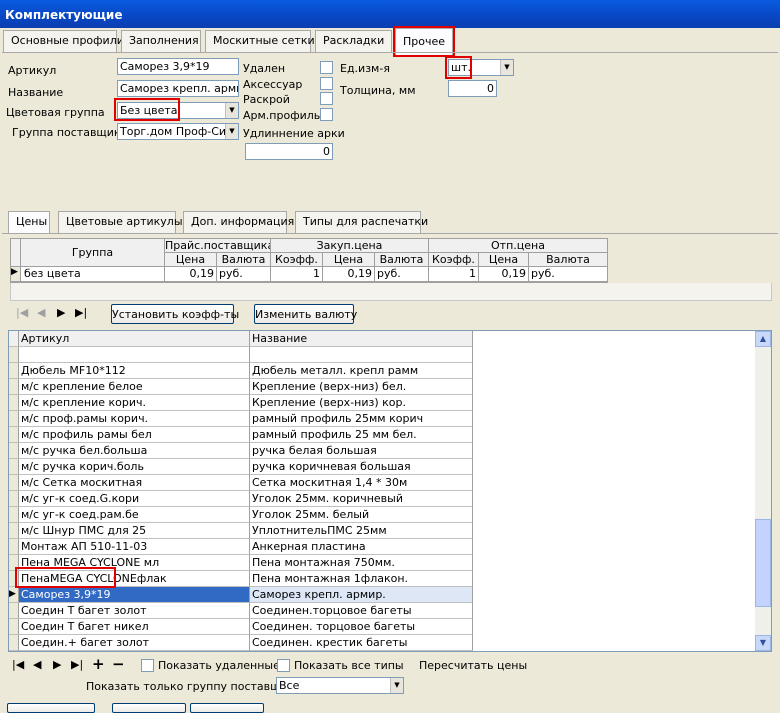 This screenshot has width=780, height=713. I want to click on subtab-color-articles: Цветовые артикулы, so click(120, 222).